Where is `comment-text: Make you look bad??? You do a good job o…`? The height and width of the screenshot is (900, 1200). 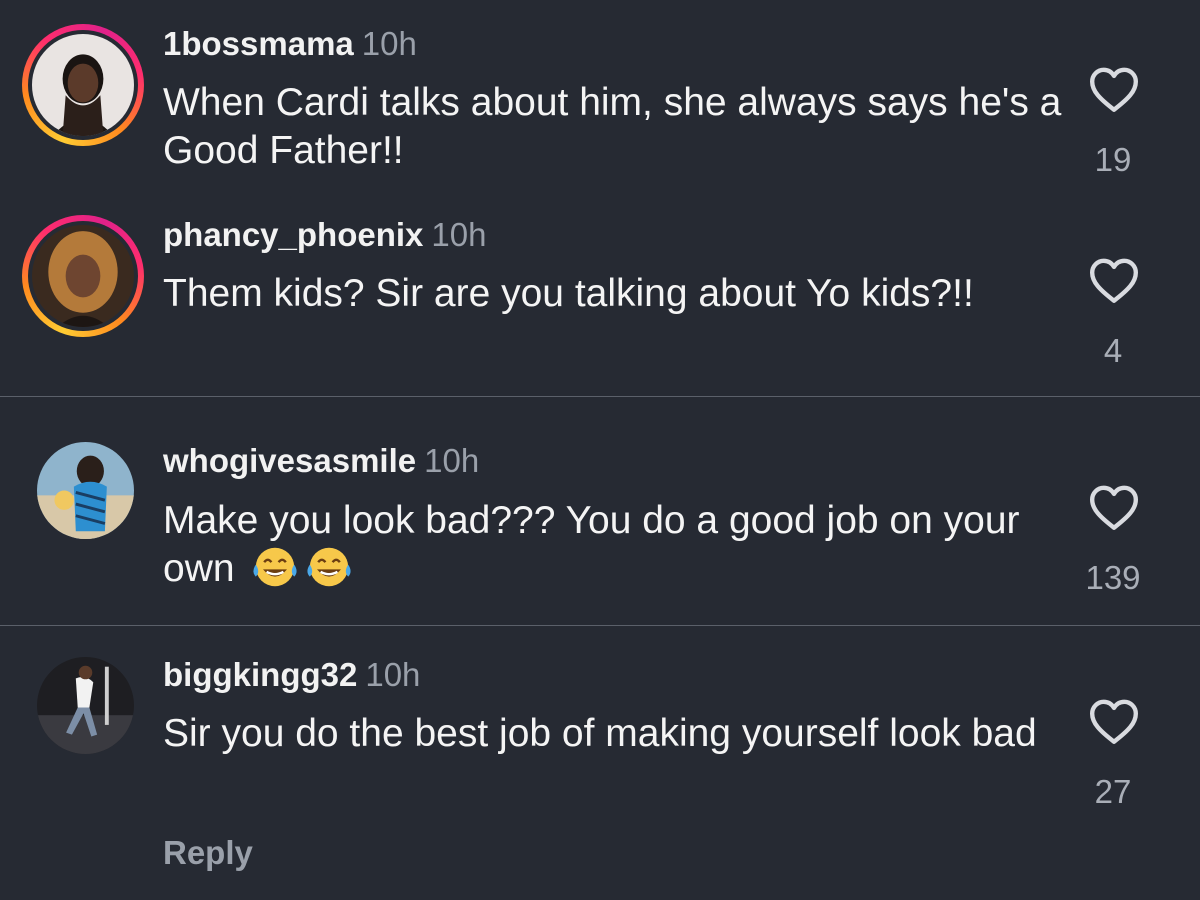 comment-text: Make you look bad??? You do a good job o… is located at coordinates (613, 545).